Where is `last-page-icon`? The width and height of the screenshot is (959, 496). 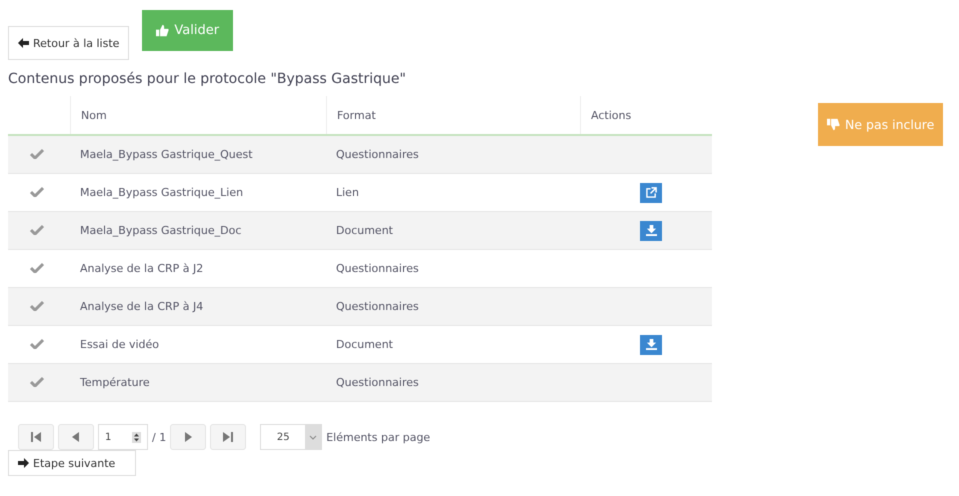 last-page-icon is located at coordinates (228, 437).